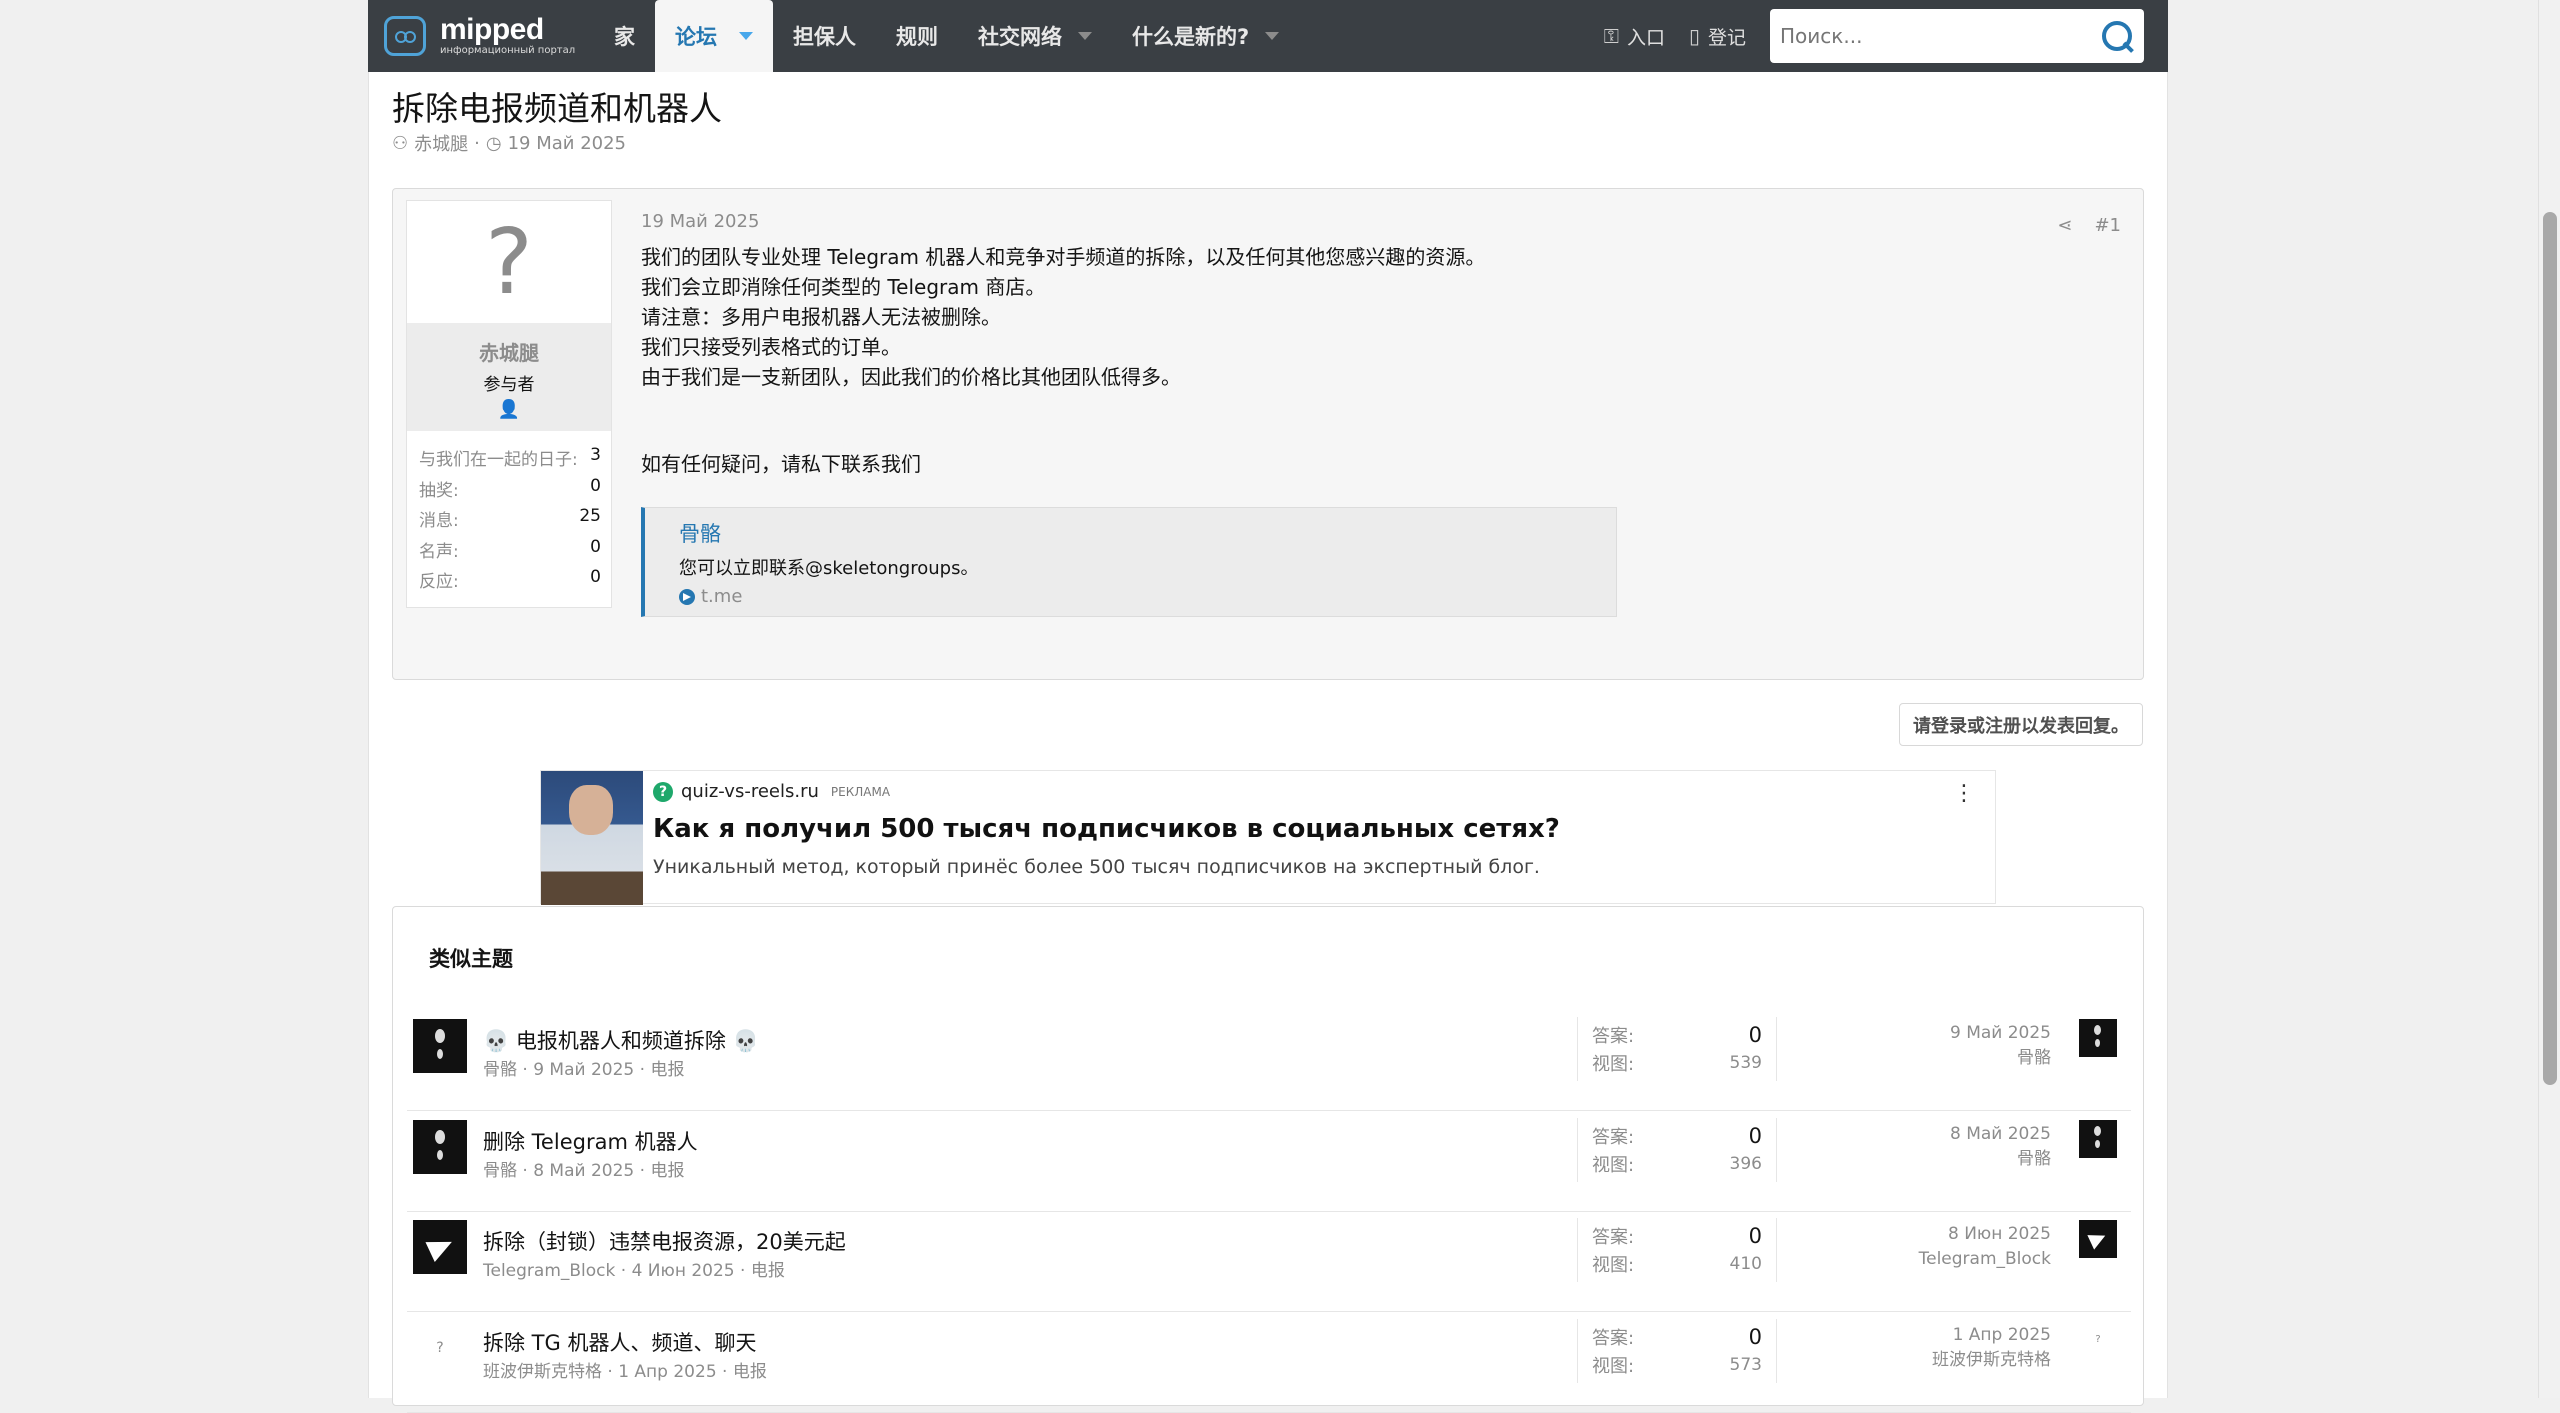  I want to click on more-options-icon: ⋮, so click(1964, 793).